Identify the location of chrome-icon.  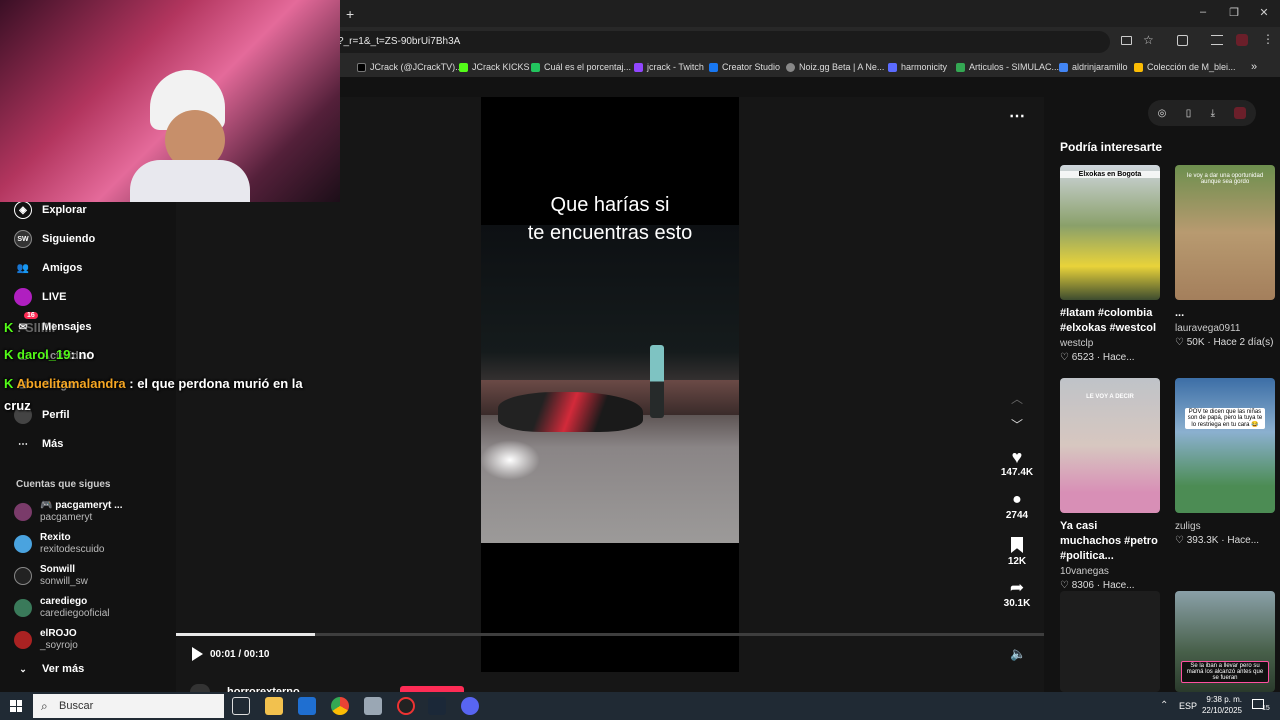
(340, 706).